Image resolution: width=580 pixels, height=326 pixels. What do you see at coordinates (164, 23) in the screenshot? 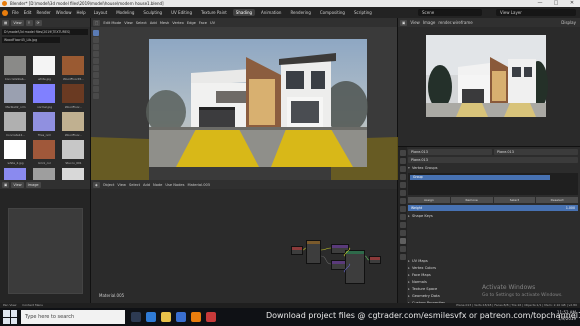
I see `viewport-menu-mesh: Mesh` at bounding box center [164, 23].